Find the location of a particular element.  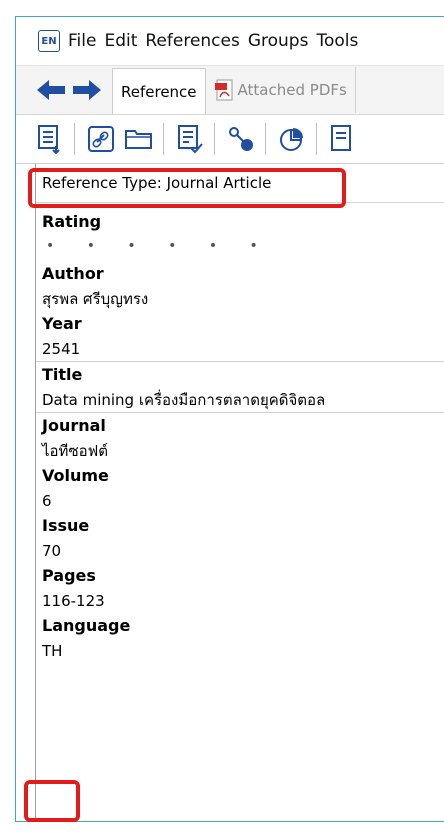

attach-link-button is located at coordinates (101, 139).